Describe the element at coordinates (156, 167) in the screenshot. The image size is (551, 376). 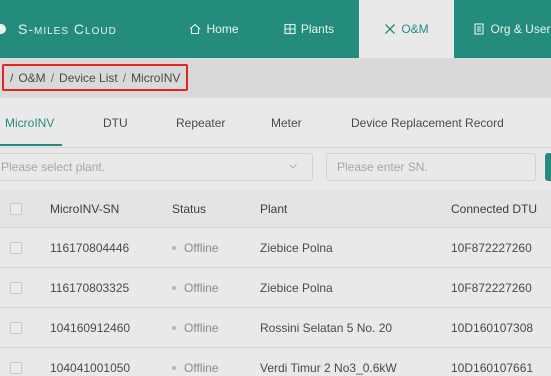
I see `plant-select: Please select plant.` at that location.